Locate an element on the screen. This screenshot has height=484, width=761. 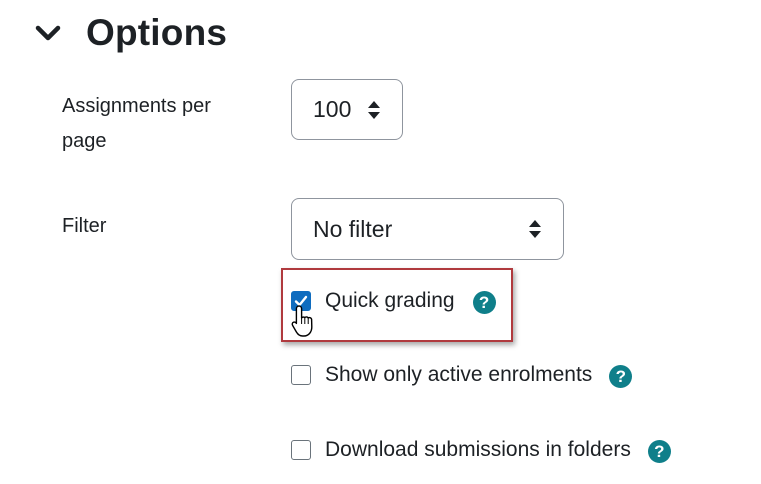
quick-grading-row: Quick grading ? is located at coordinates (393, 300).